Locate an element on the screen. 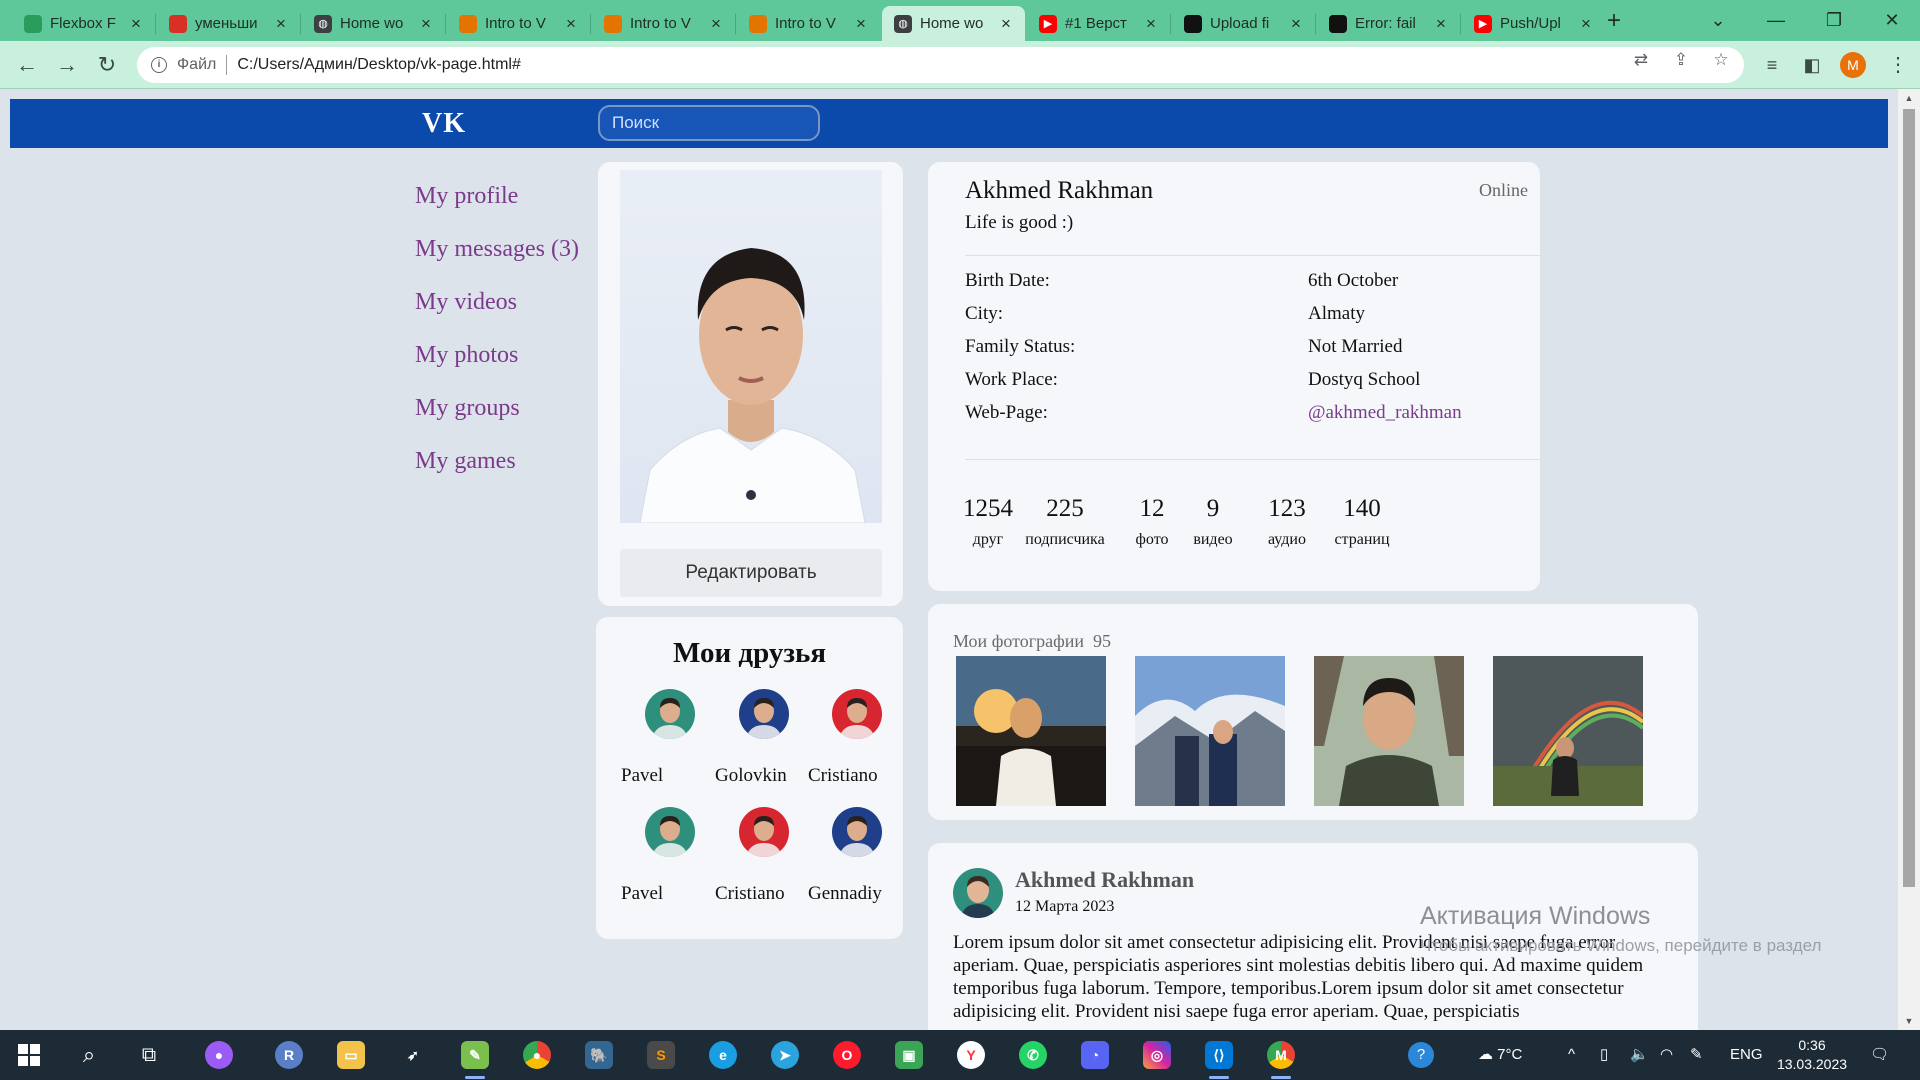 This screenshot has height=1080, width=1920. paint-app-icon: ✎ is located at coordinates (475, 1057).